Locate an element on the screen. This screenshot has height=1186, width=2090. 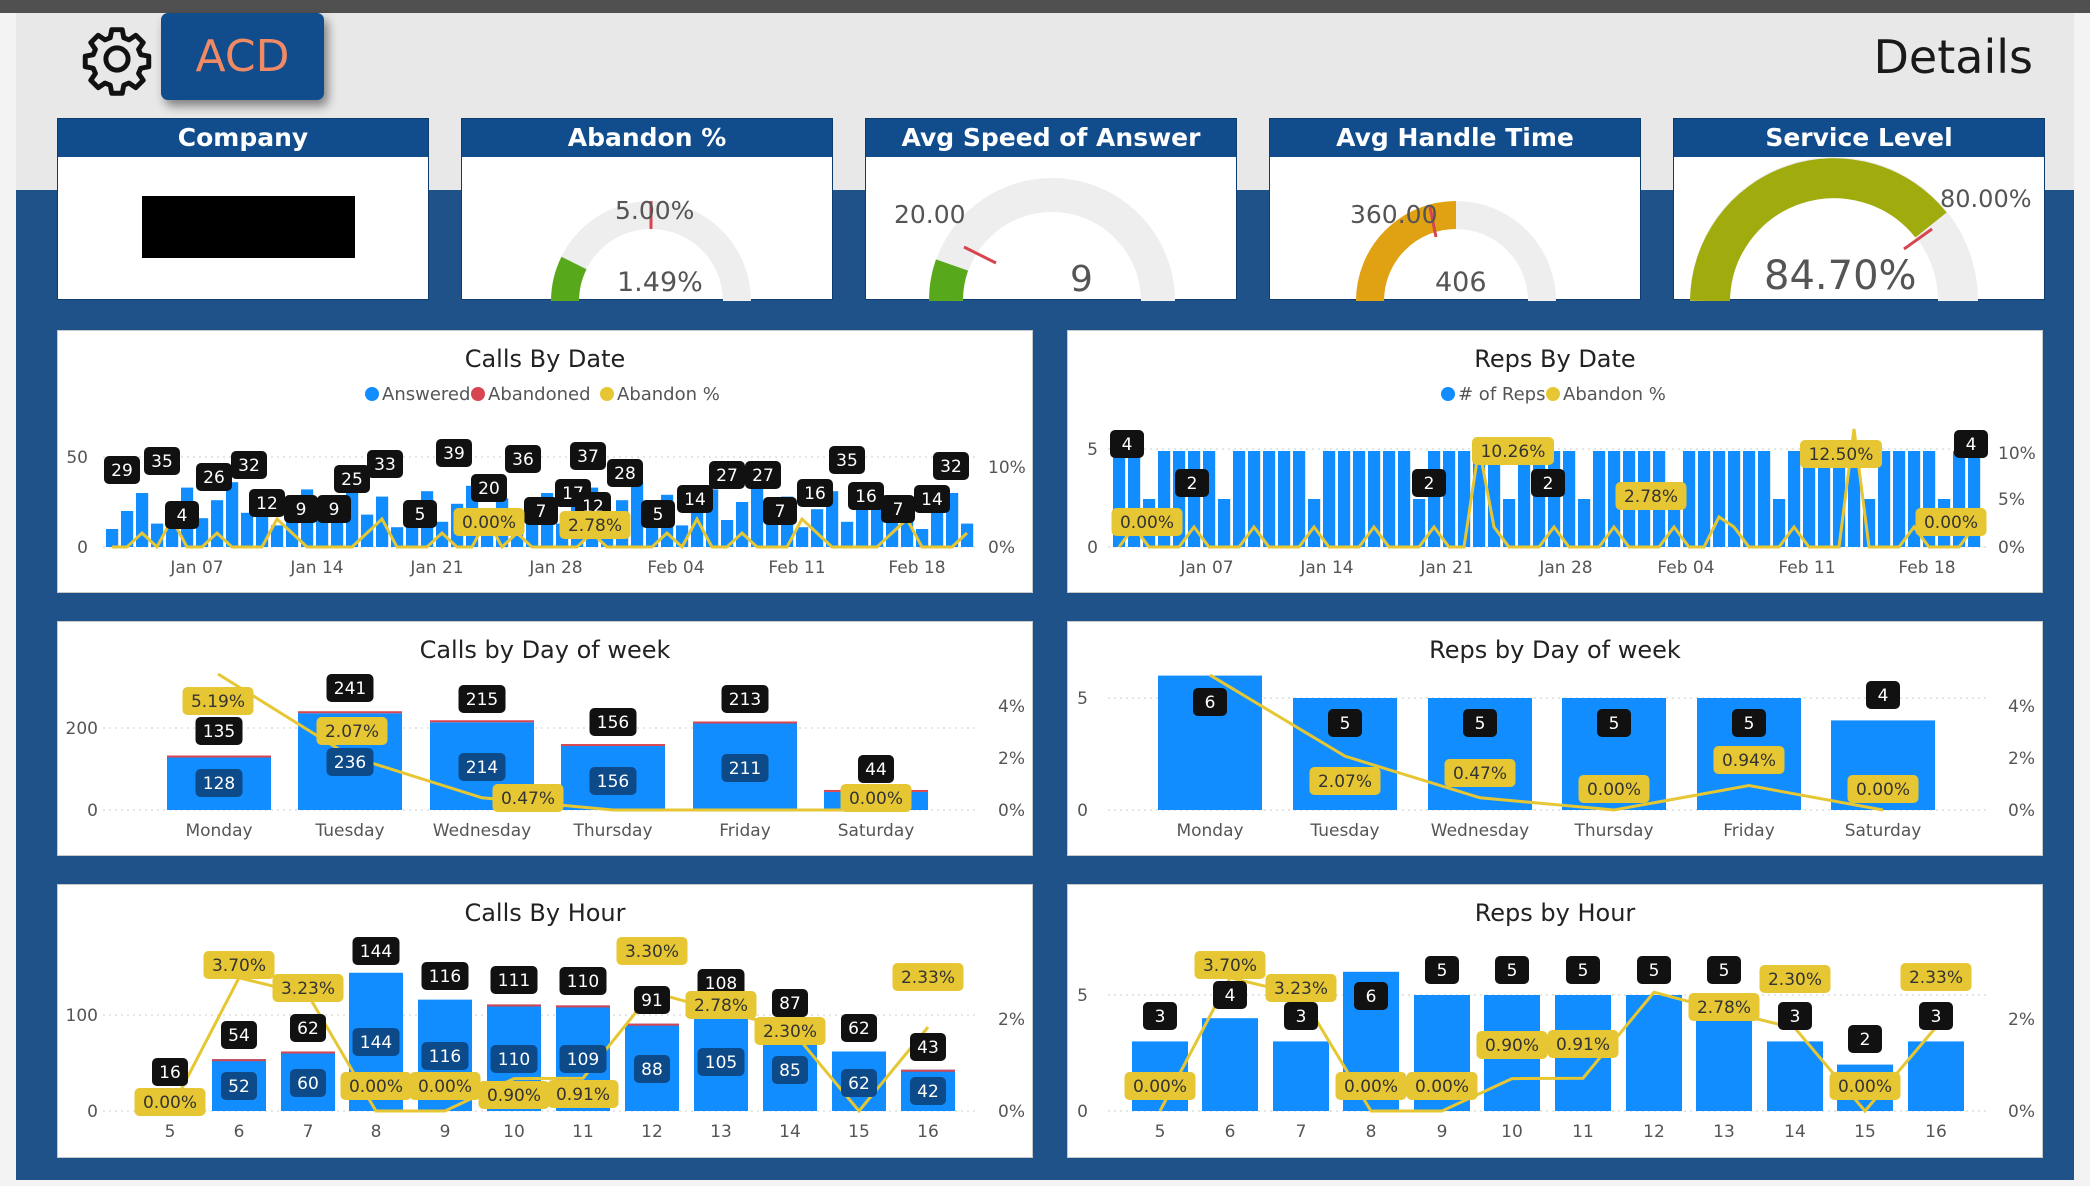
legend-item: Abandoned is located at coordinates (539, 394).